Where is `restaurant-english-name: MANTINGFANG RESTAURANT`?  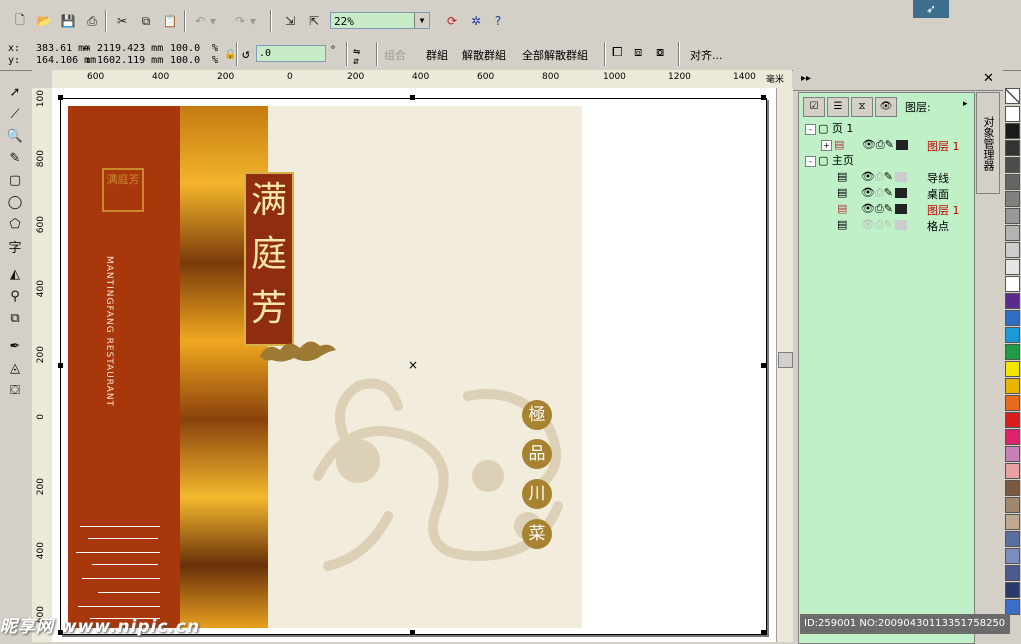 restaurant-english-name: MANTINGFANG RESTAURANT is located at coordinates (109, 331).